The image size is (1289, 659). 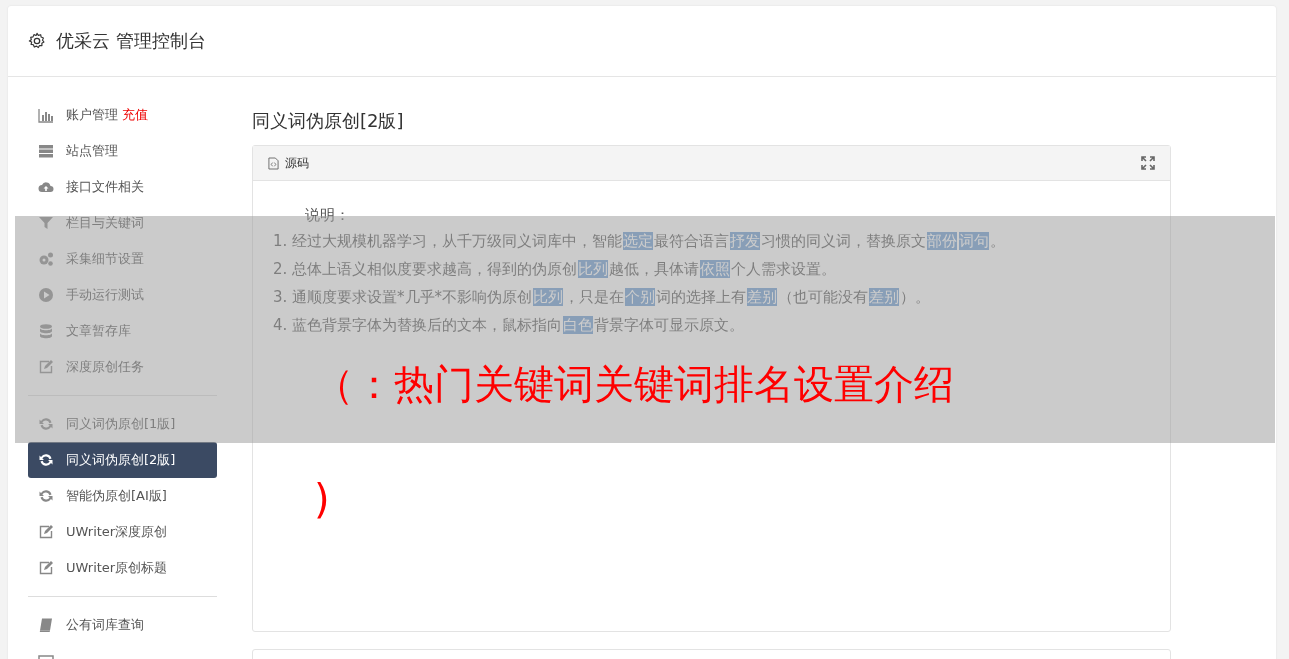 I want to click on code-file-icon, so click(x=273, y=163).